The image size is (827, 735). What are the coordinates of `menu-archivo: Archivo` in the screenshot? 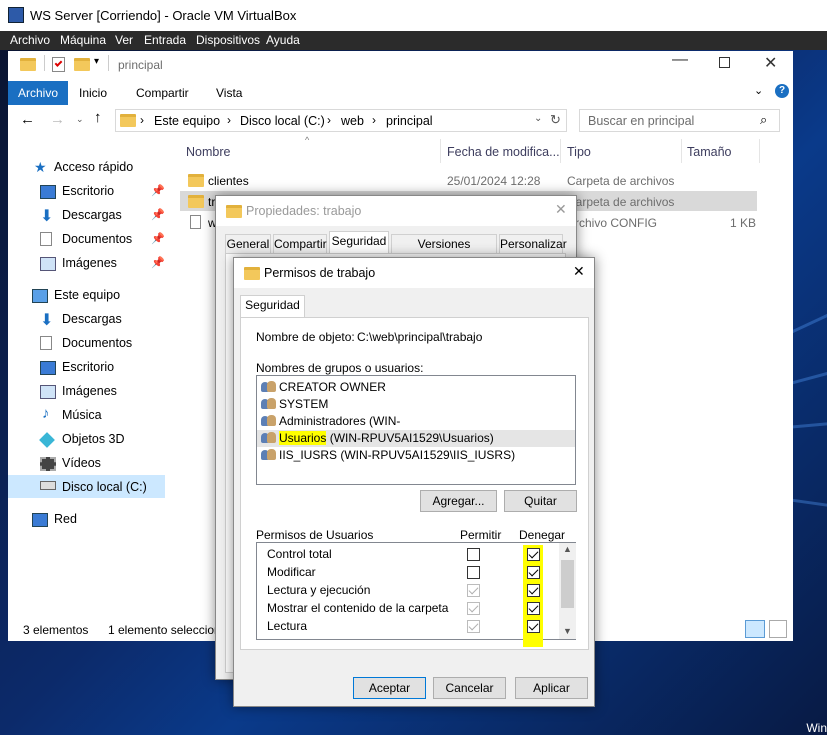 It's located at (30, 40).